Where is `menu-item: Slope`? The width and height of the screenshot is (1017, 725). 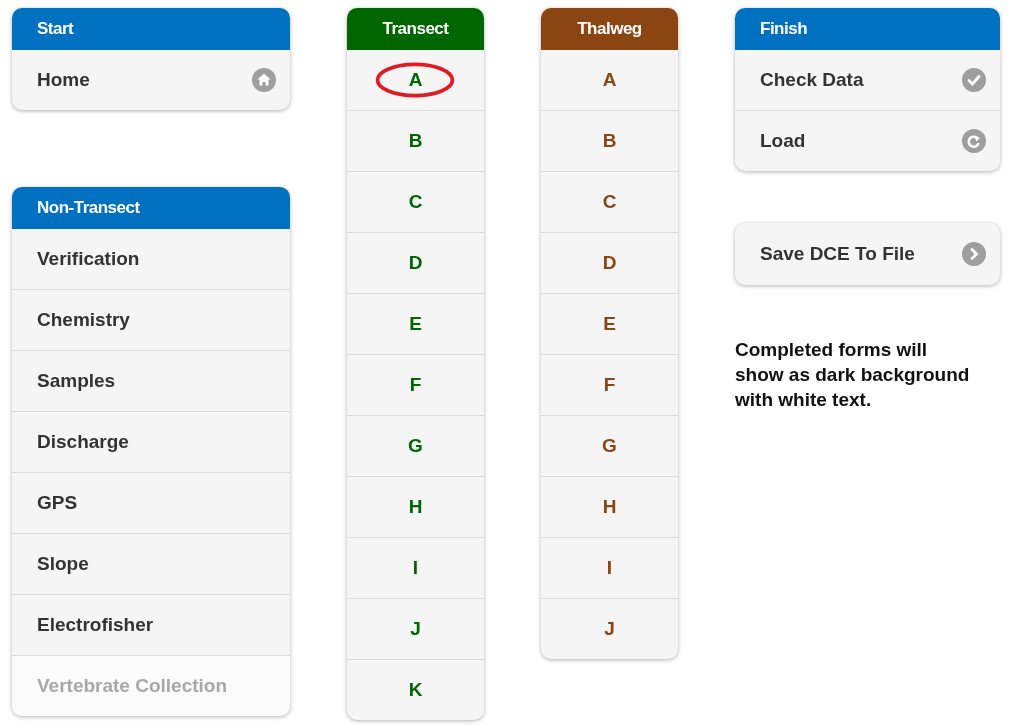 menu-item: Slope is located at coordinates (151, 563).